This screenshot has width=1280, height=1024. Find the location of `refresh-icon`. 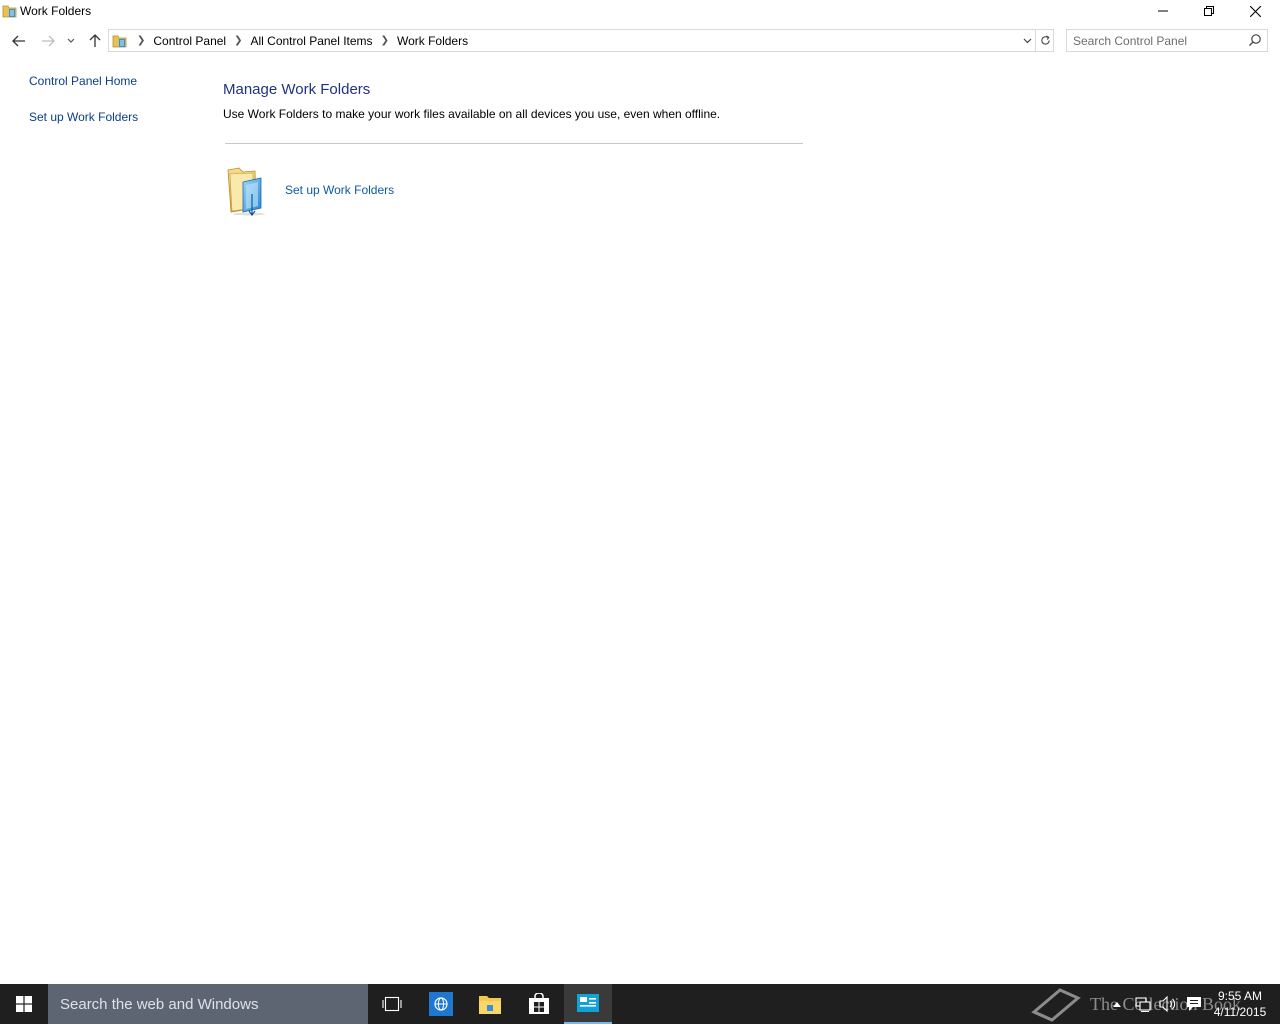

refresh-icon is located at coordinates (1045, 40).